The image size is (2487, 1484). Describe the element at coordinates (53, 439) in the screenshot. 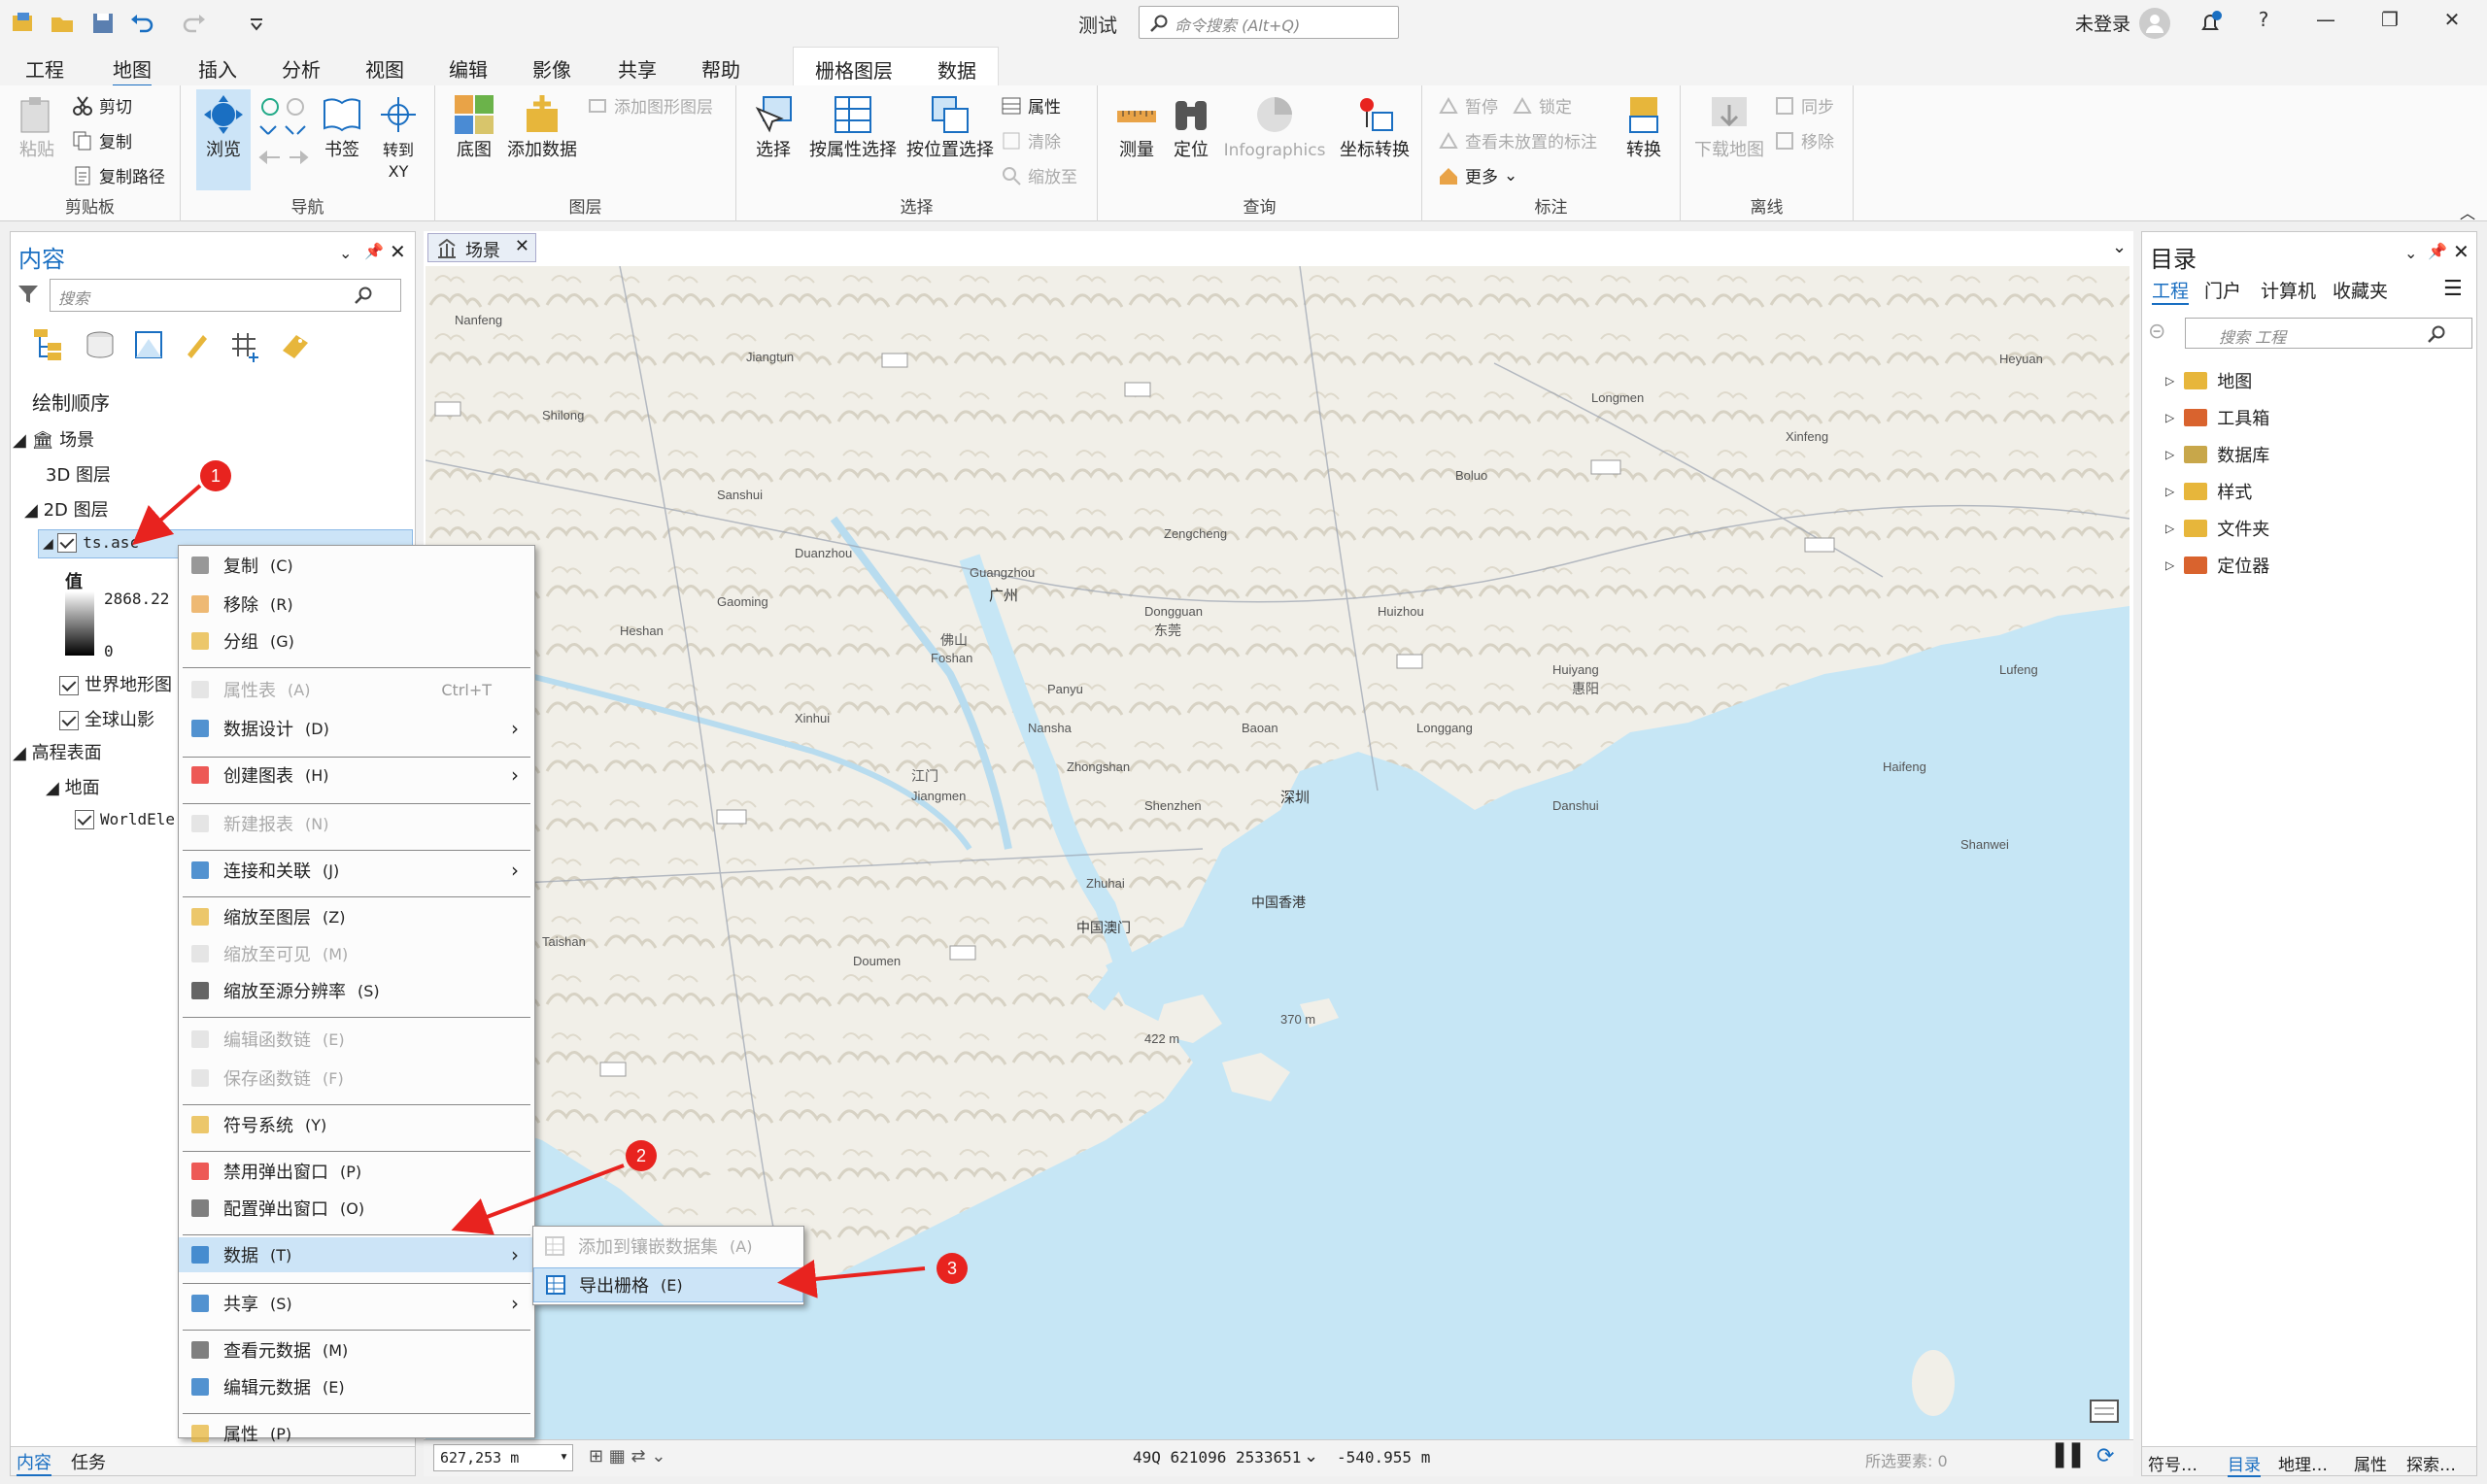

I see `tree-scene: ◢ 🏛 场景` at that location.